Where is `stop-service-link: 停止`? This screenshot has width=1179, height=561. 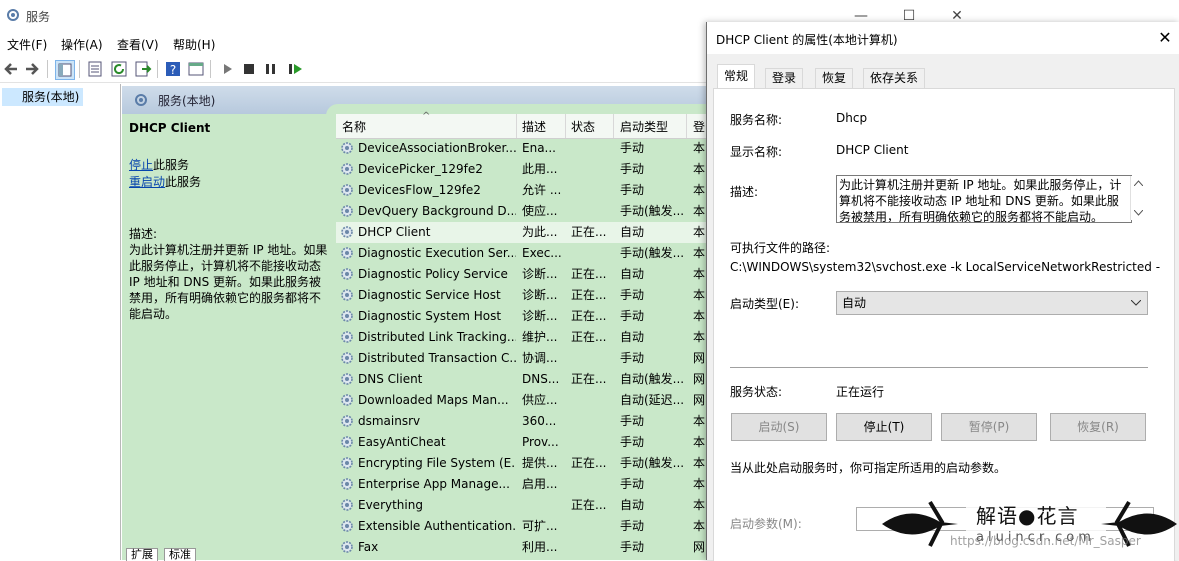 stop-service-link: 停止 is located at coordinates (141, 165).